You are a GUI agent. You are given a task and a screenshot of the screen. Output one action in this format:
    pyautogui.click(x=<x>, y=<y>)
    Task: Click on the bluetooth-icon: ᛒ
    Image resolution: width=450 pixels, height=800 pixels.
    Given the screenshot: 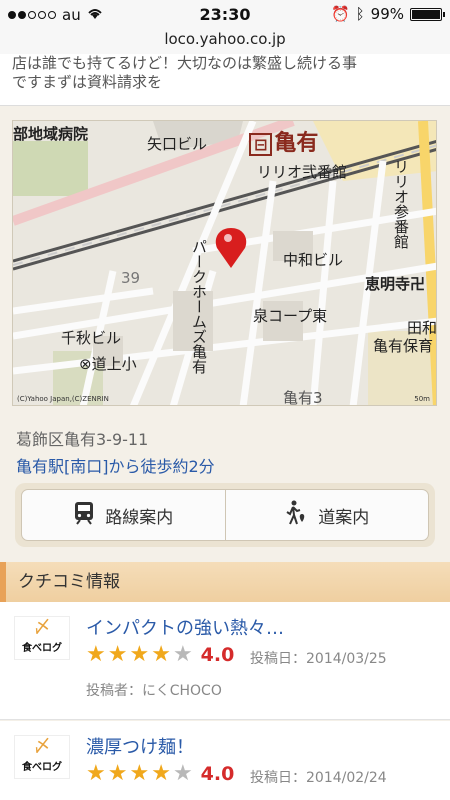 What is the action you would take?
    pyautogui.click(x=360, y=14)
    